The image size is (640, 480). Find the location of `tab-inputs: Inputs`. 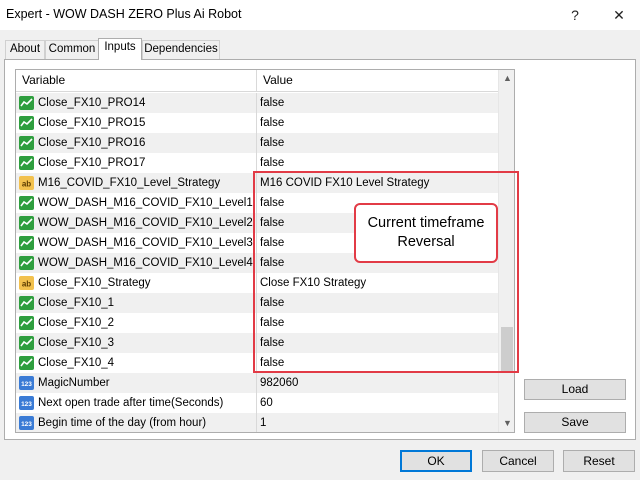

tab-inputs: Inputs is located at coordinates (120, 49).